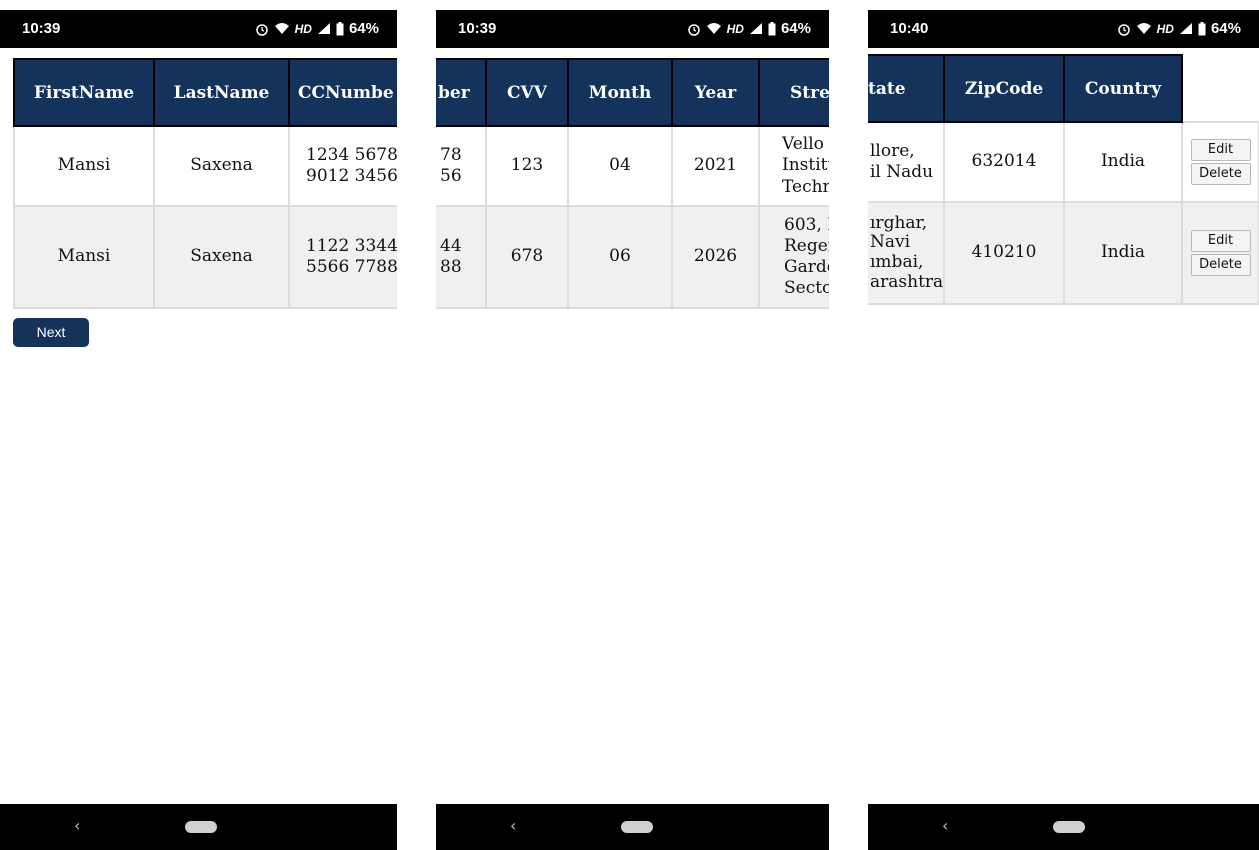 The width and height of the screenshot is (1259, 850). I want to click on cell-cvv: 123, so click(527, 166).